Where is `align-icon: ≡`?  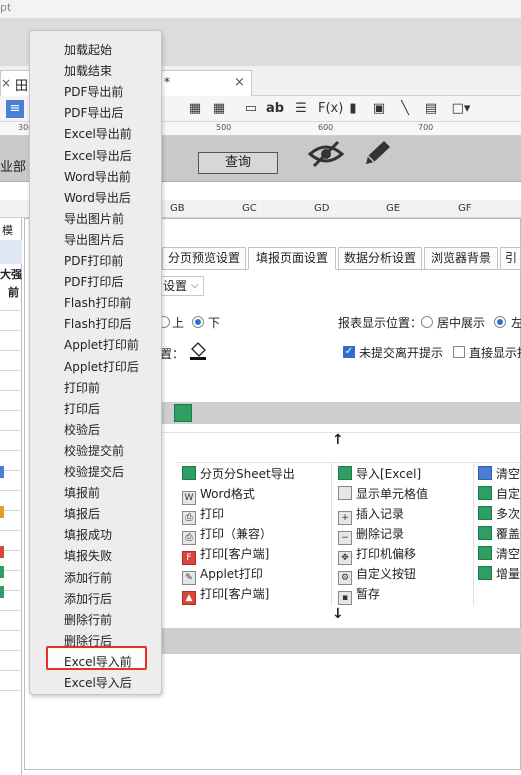 align-icon: ≡ is located at coordinates (15, 109).